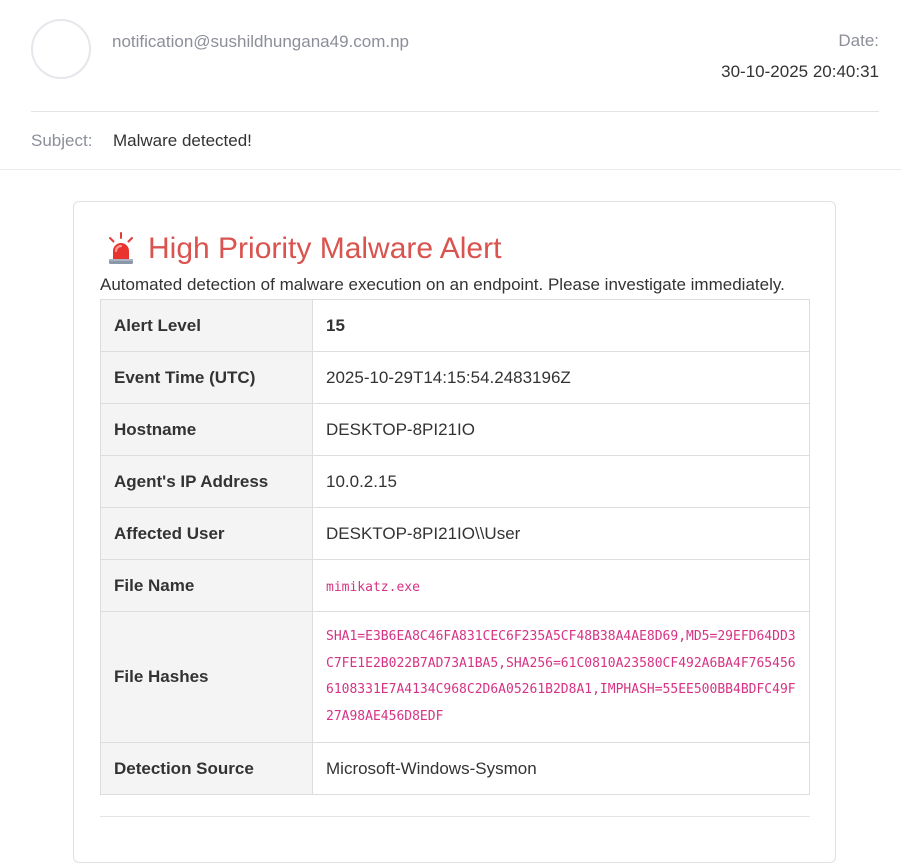 The width and height of the screenshot is (901, 867). Describe the element at coordinates (206, 533) in the screenshot. I see `row-label: Affected User` at that location.